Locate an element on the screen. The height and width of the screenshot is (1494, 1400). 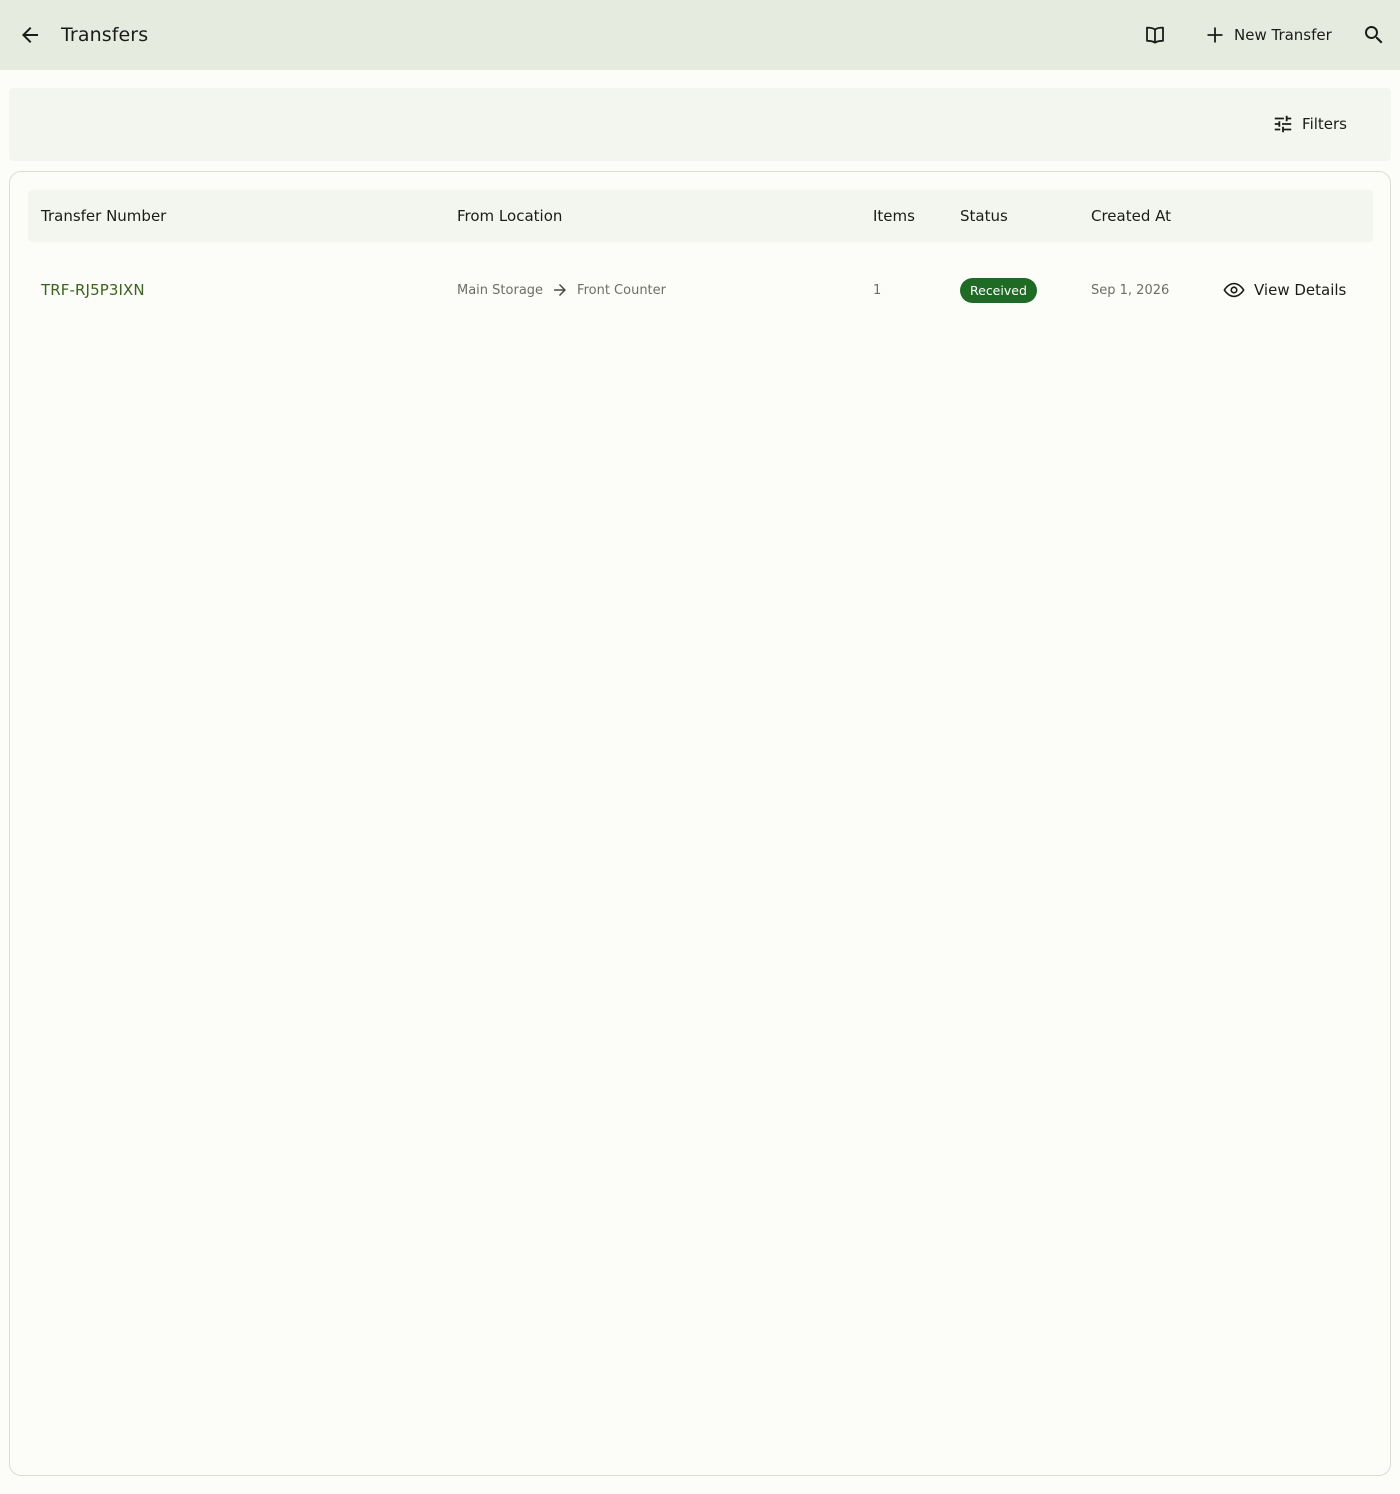
plus-icon is located at coordinates (1215, 35).